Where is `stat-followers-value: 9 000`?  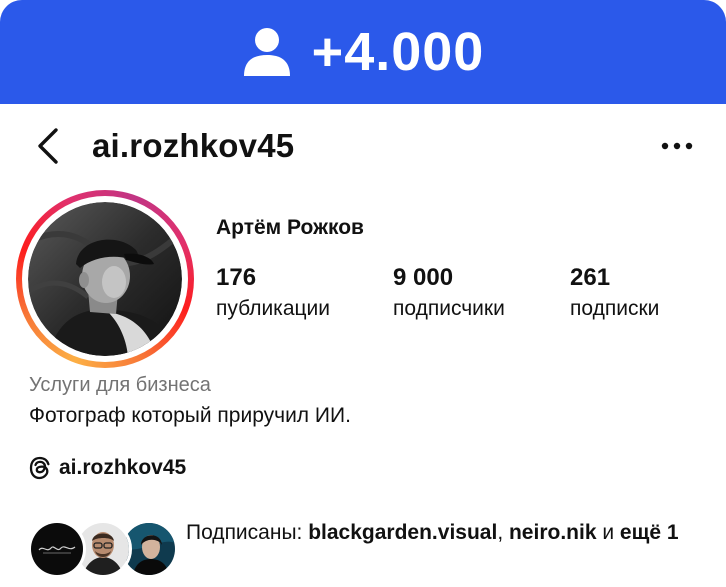
stat-followers-value: 9 000 is located at coordinates (423, 277).